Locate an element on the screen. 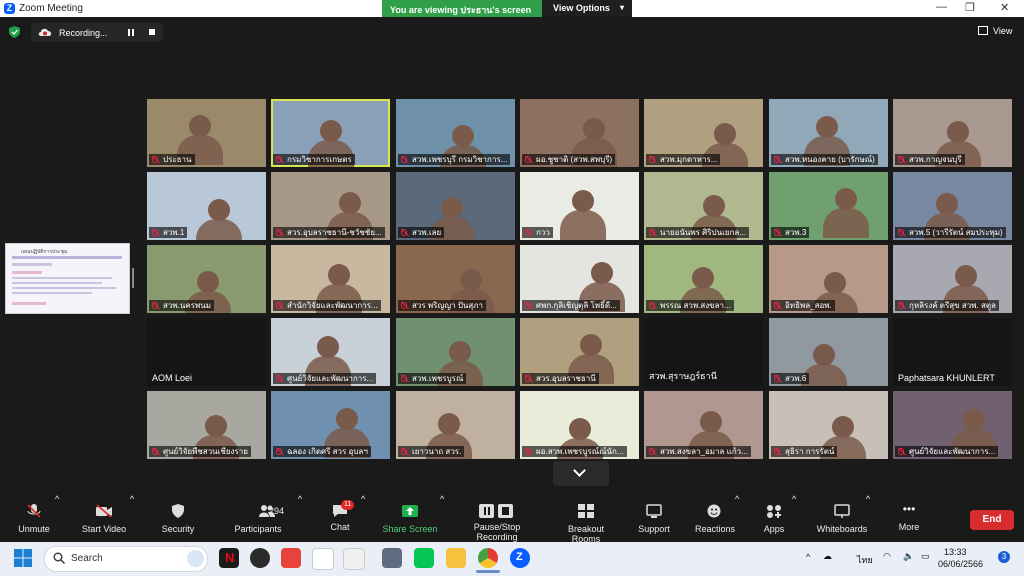  reactions-caret-icon: ^ is located at coordinates (737, 518).